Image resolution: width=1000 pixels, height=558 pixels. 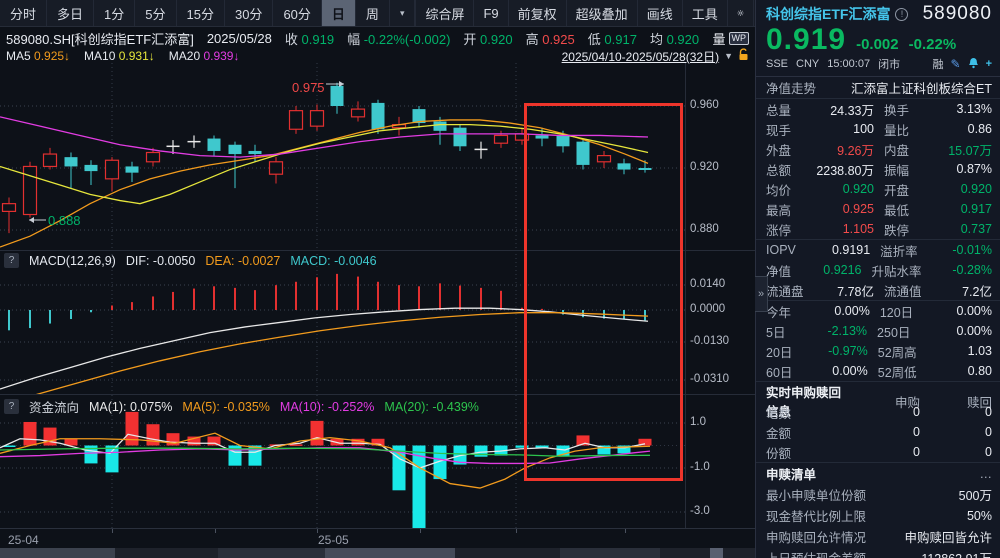 What do you see at coordinates (777, 64) in the screenshot?
I see `exchange-label: SSE` at bounding box center [777, 64].